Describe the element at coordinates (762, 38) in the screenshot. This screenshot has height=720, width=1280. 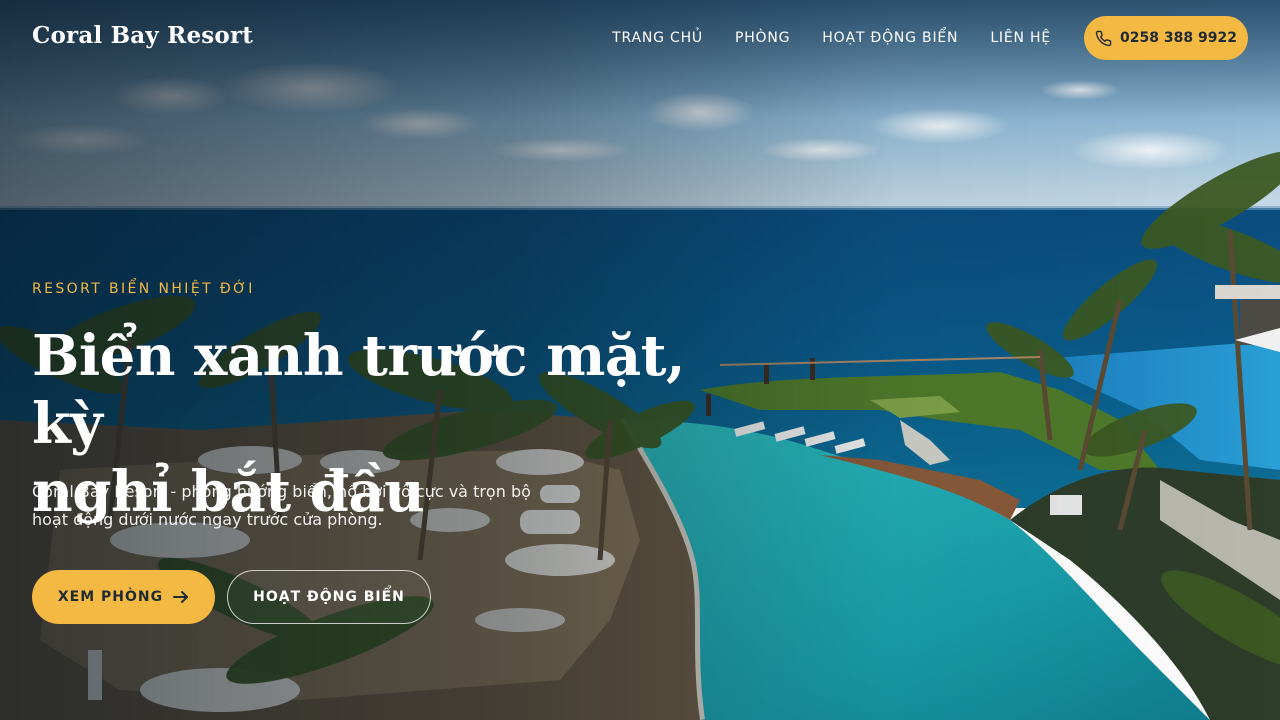
I see `nav-item-rooms: PHÒNG` at that location.